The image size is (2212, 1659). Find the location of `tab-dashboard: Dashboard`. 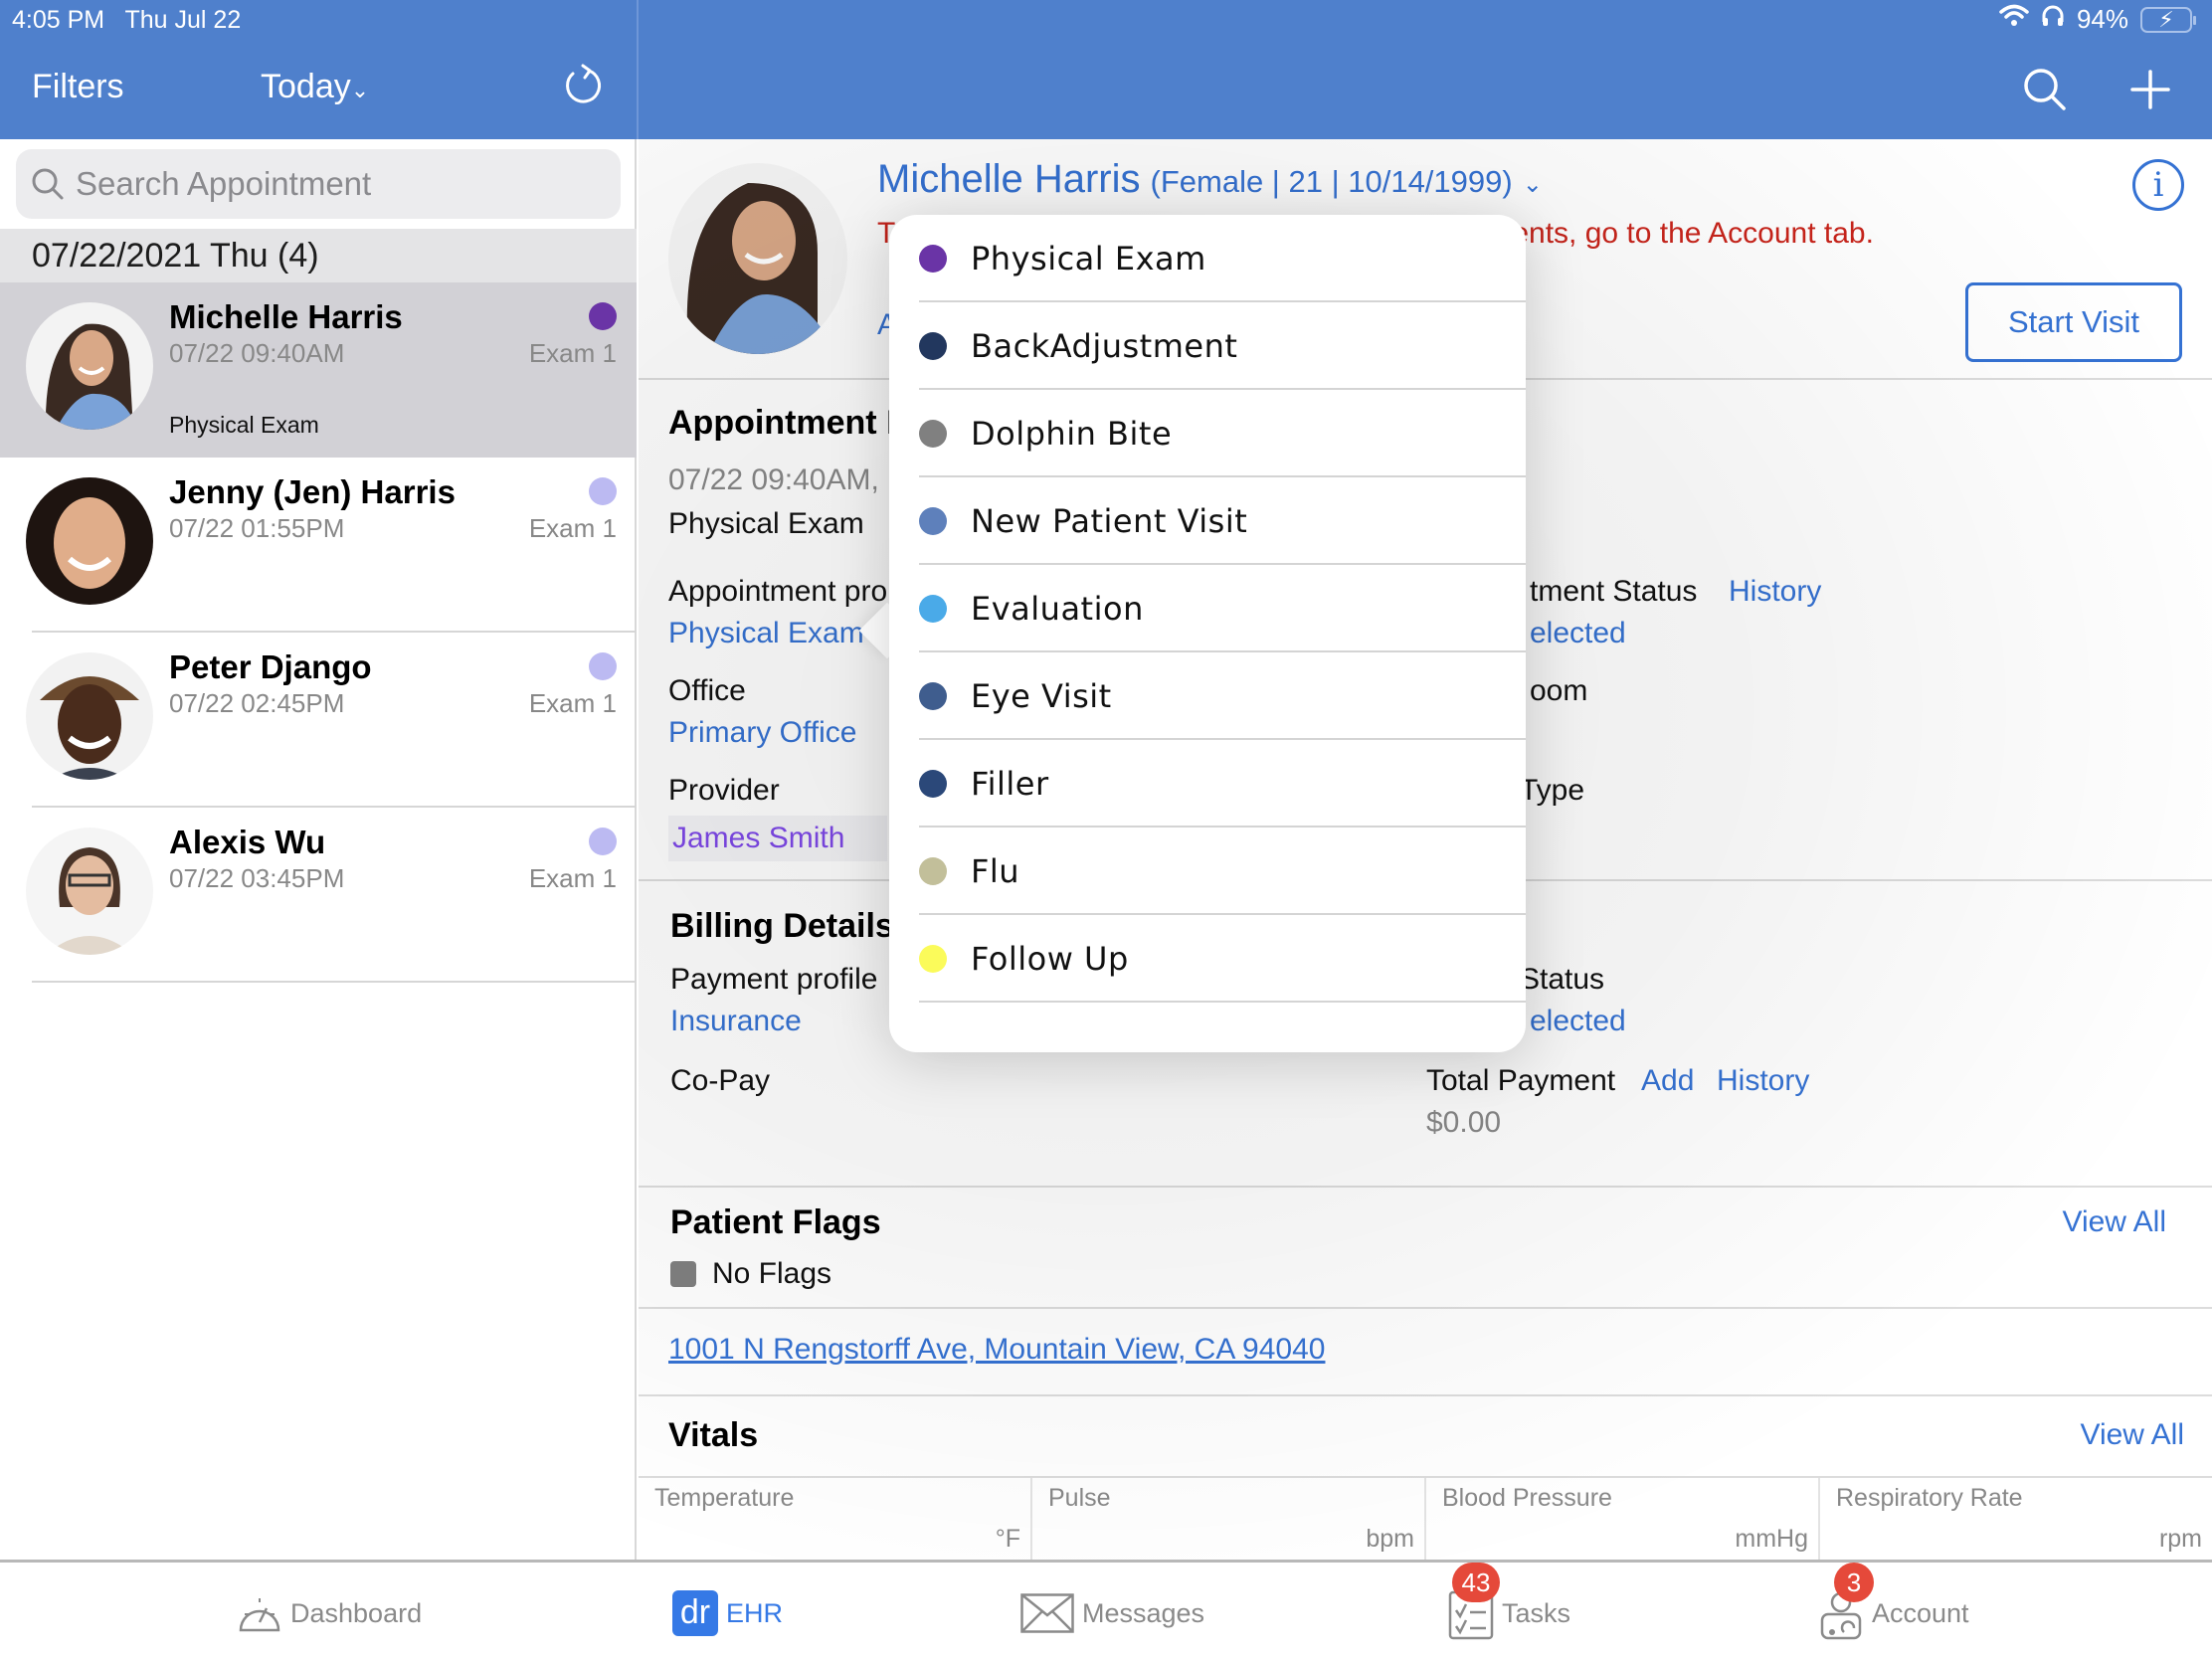

tab-dashboard: Dashboard is located at coordinates (329, 1613).